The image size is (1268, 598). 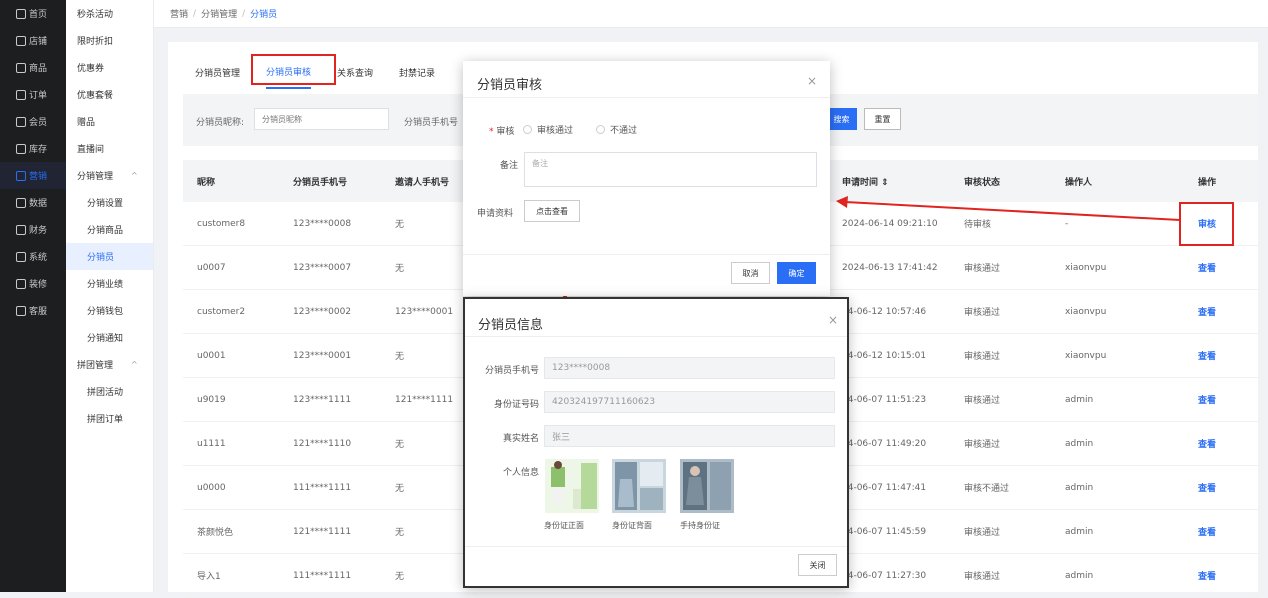 I want to click on cell-nickname: u1111, so click(x=211, y=443).